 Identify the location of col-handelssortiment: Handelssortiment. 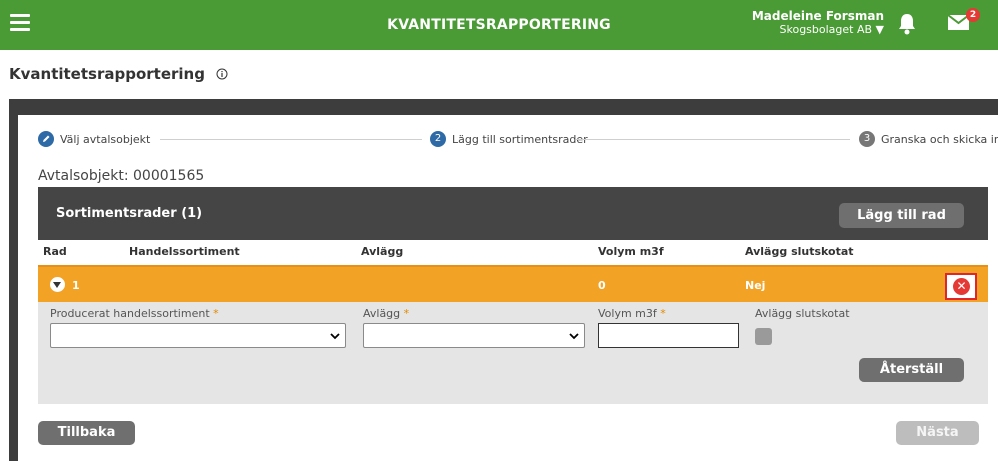
(184, 251).